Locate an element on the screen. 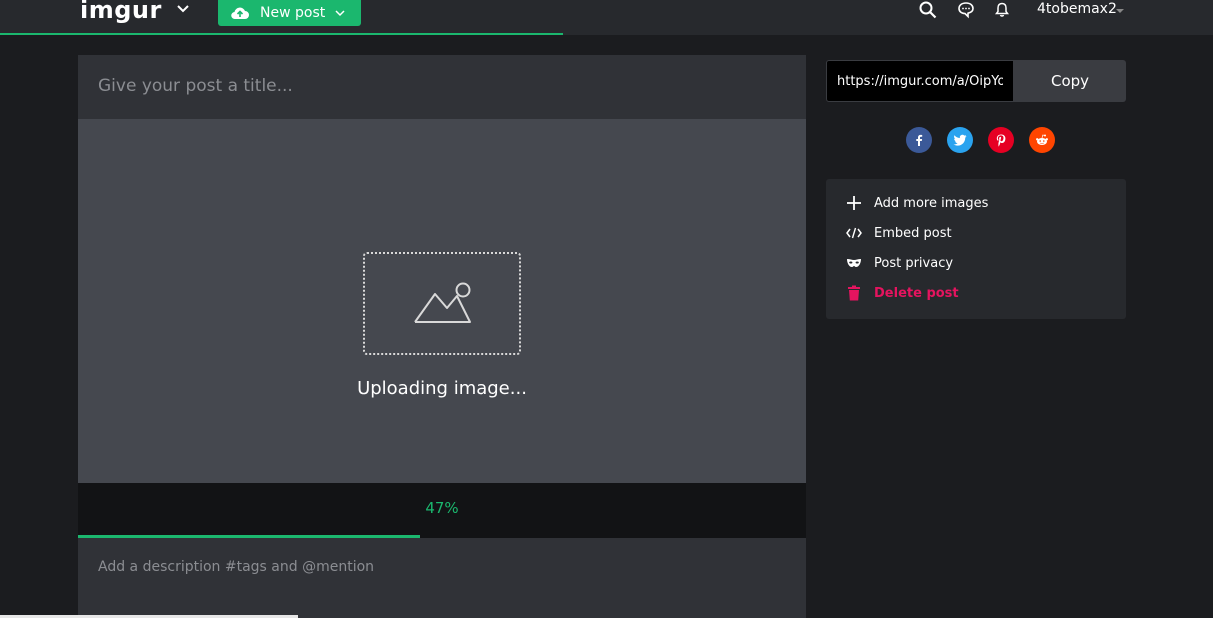 This screenshot has width=1213, height=618. action-label: Add more images is located at coordinates (931, 203).